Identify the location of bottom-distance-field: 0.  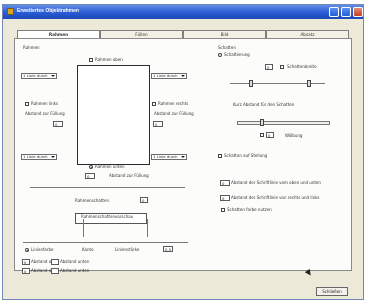
(90, 176).